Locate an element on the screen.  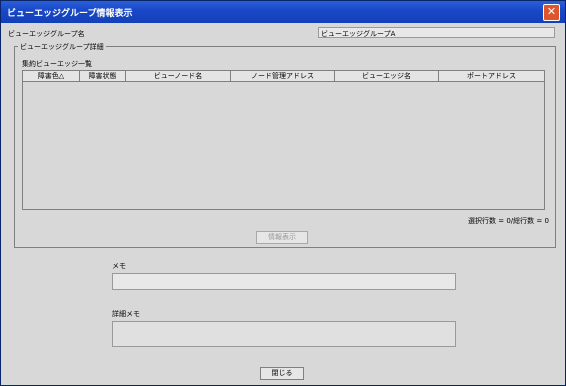
row-count-text: 選択行数 = 0/総行数 = 0 is located at coordinates (508, 221).